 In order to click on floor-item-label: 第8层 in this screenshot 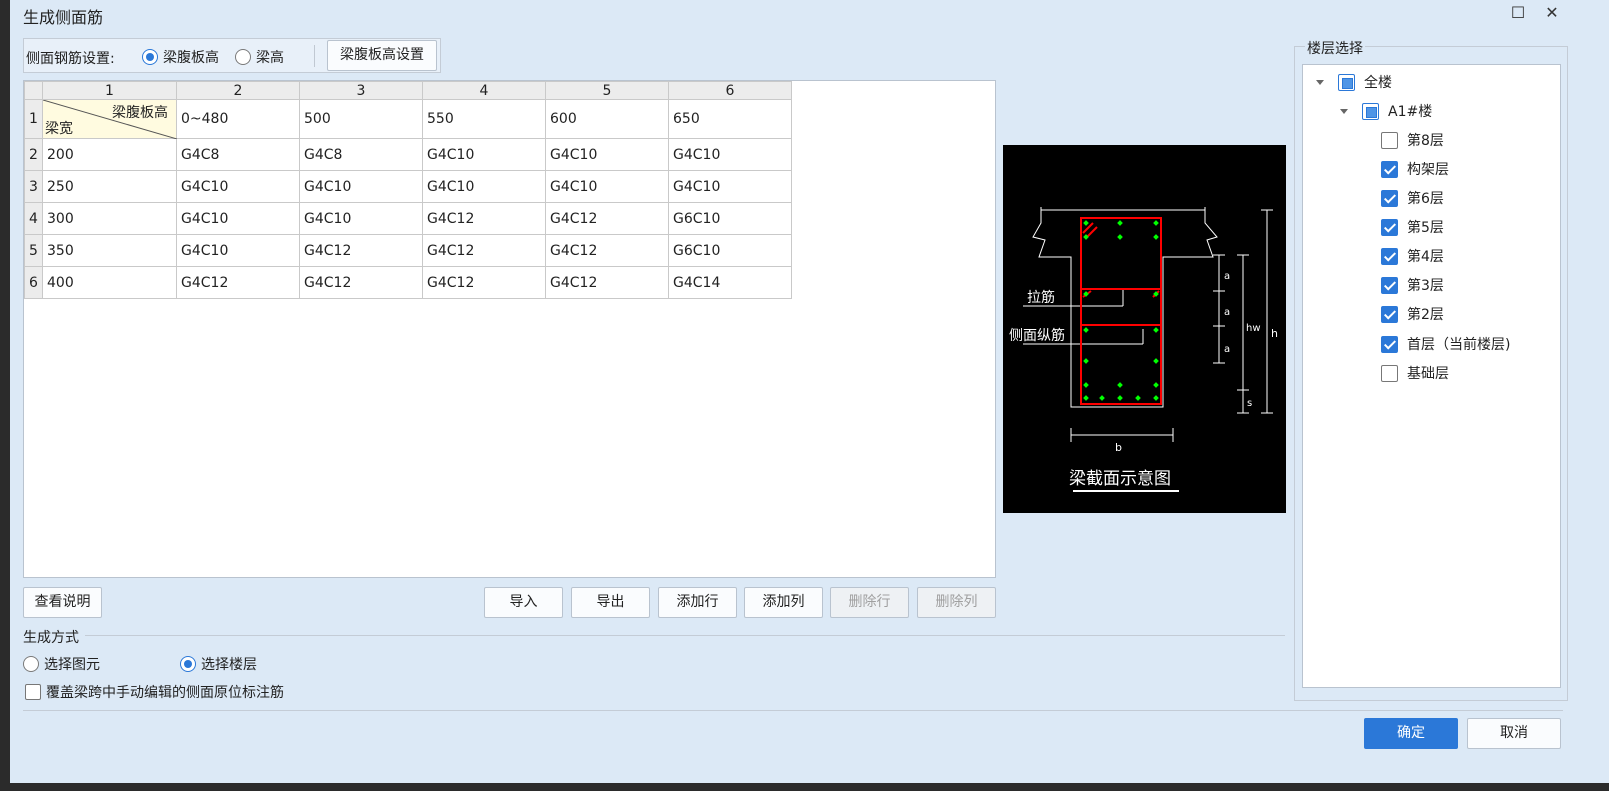, I will do `click(1425, 141)`.